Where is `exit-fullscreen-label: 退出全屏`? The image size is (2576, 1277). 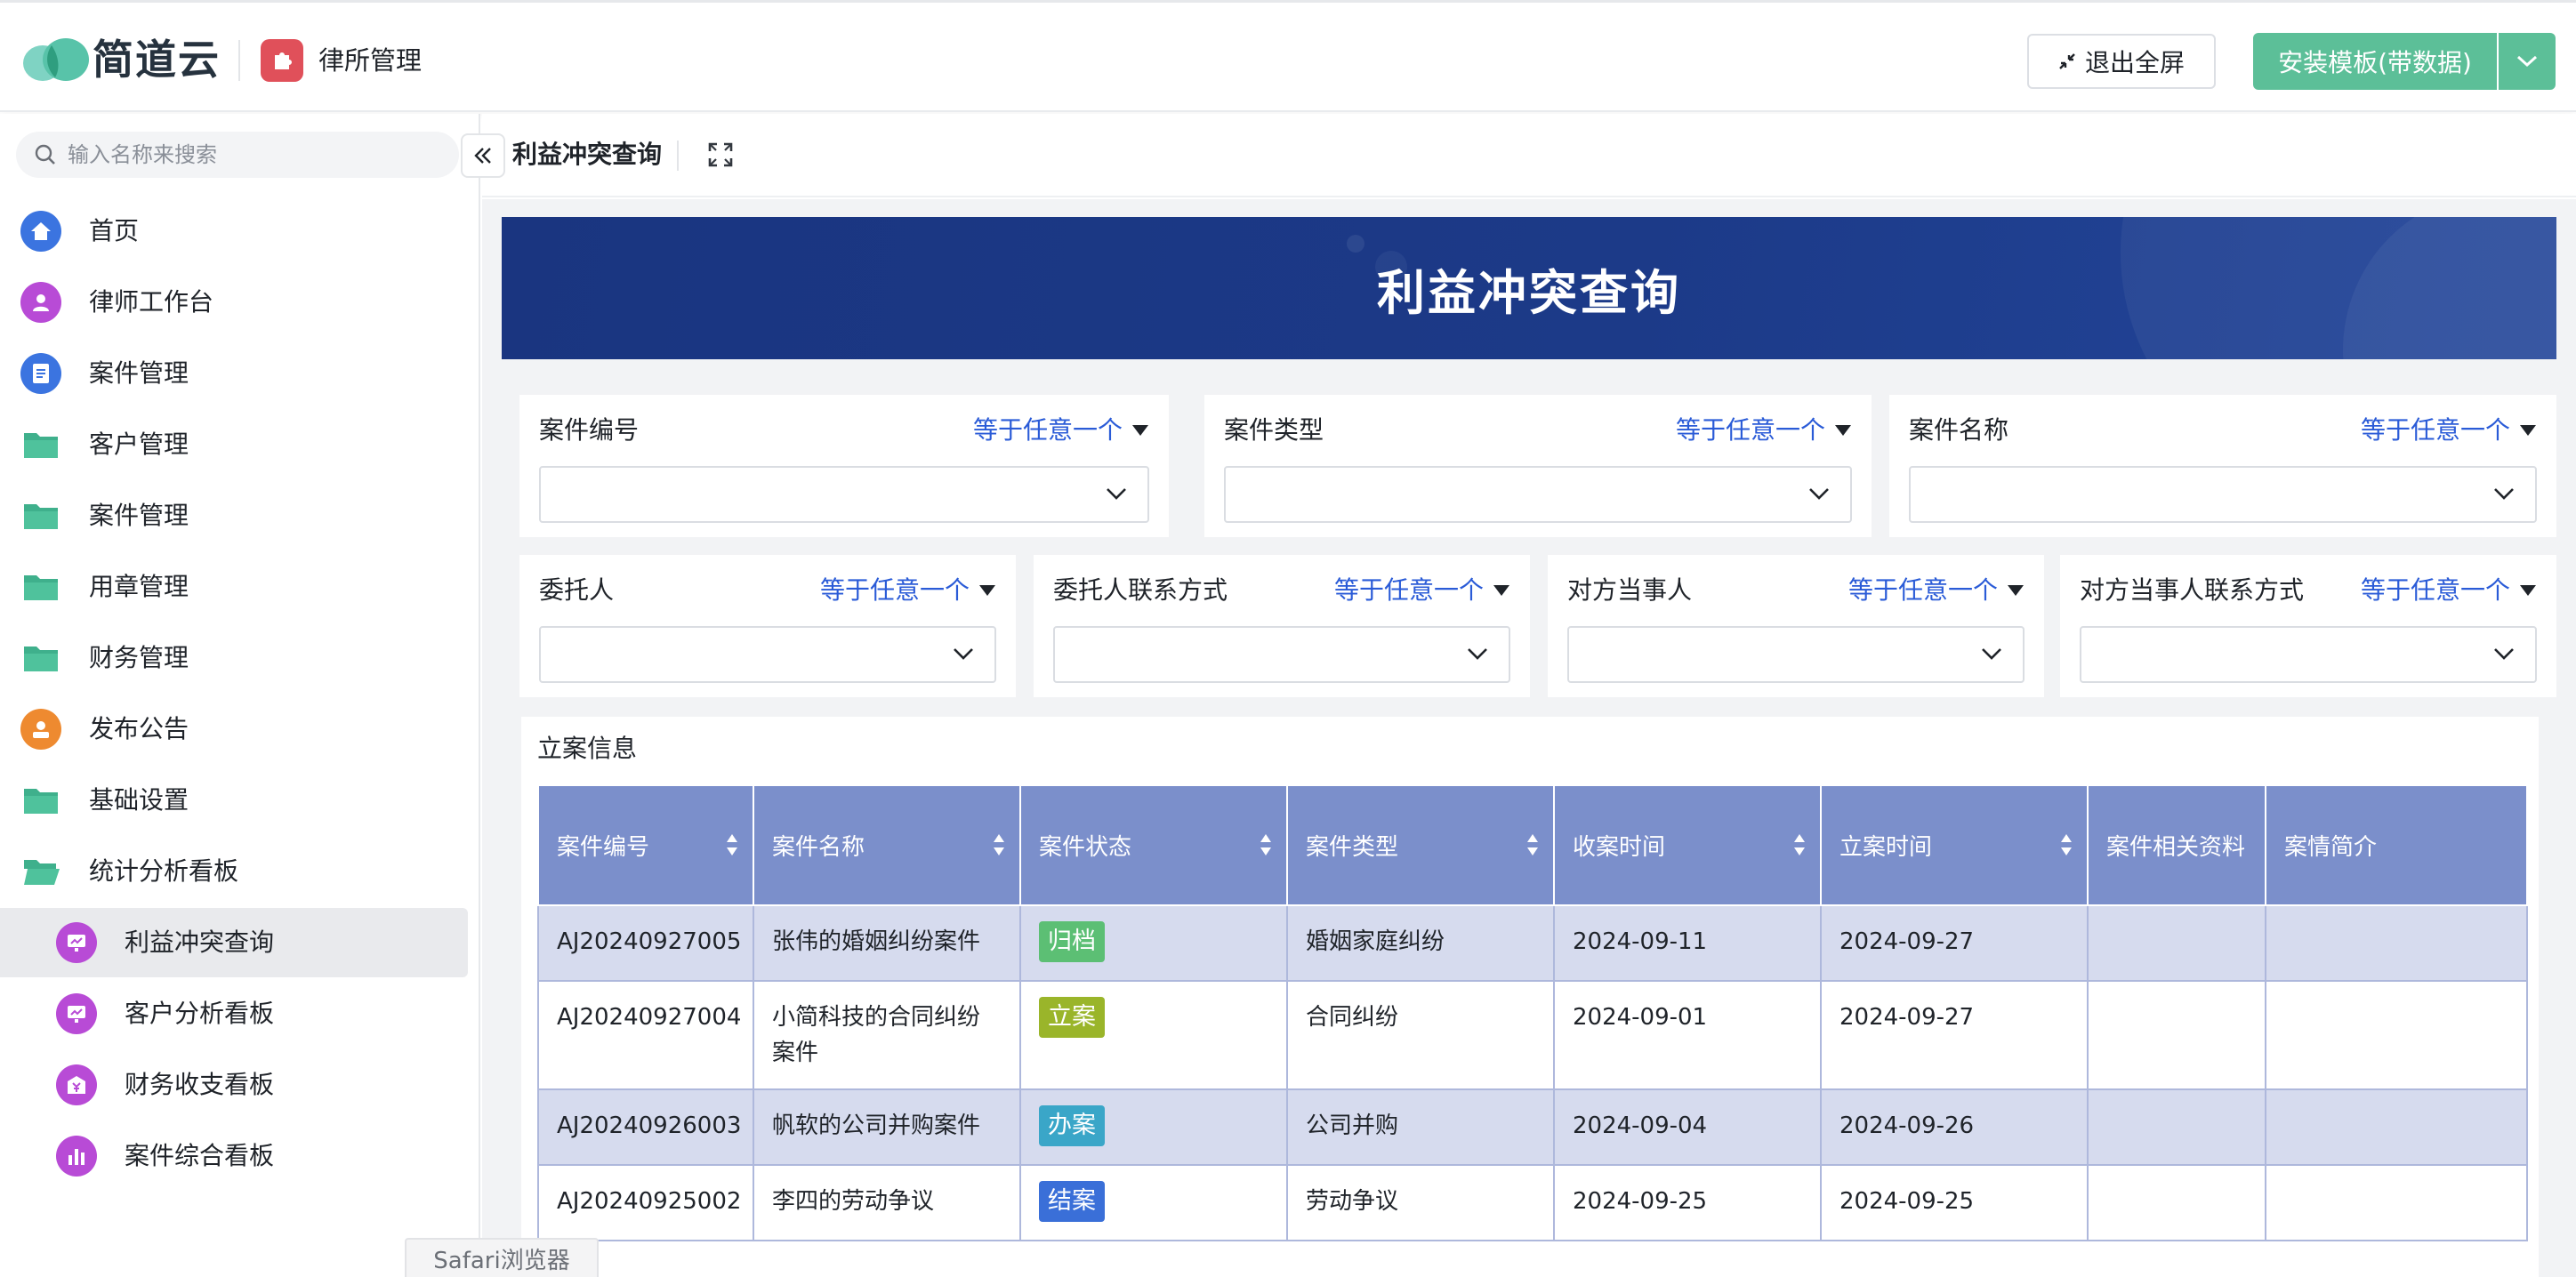 exit-fullscreen-label: 退出全屏 is located at coordinates (2134, 62).